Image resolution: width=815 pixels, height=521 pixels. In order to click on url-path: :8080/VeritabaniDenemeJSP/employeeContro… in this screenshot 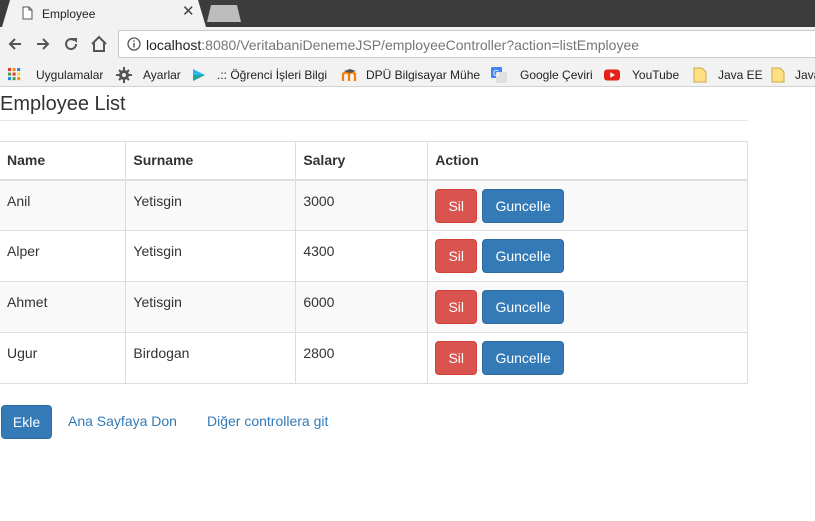, I will do `click(420, 45)`.